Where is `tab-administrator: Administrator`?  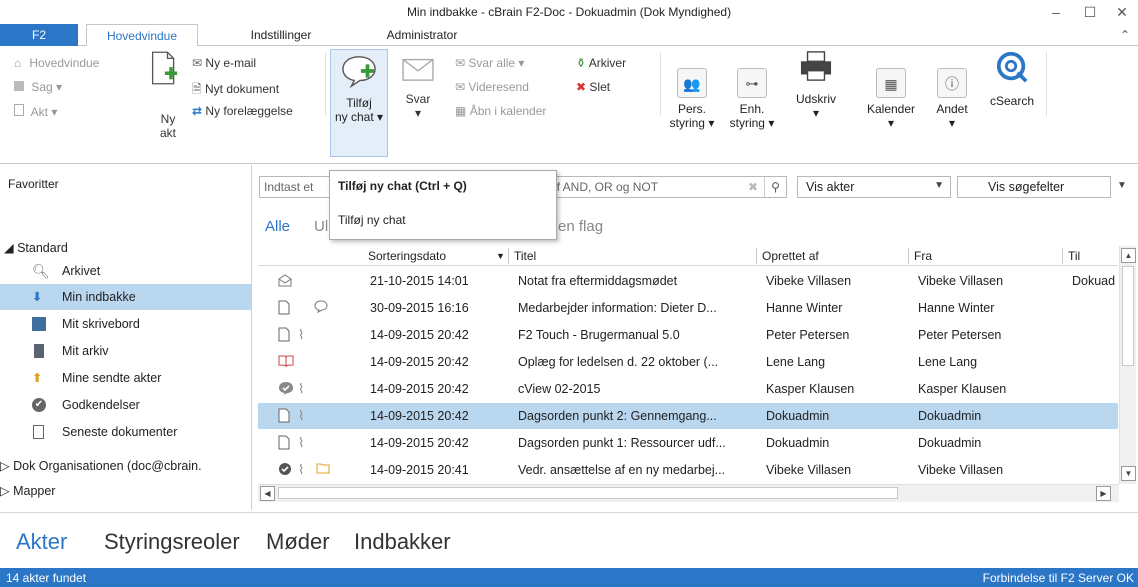
tab-administrator: Administrator is located at coordinates (422, 35).